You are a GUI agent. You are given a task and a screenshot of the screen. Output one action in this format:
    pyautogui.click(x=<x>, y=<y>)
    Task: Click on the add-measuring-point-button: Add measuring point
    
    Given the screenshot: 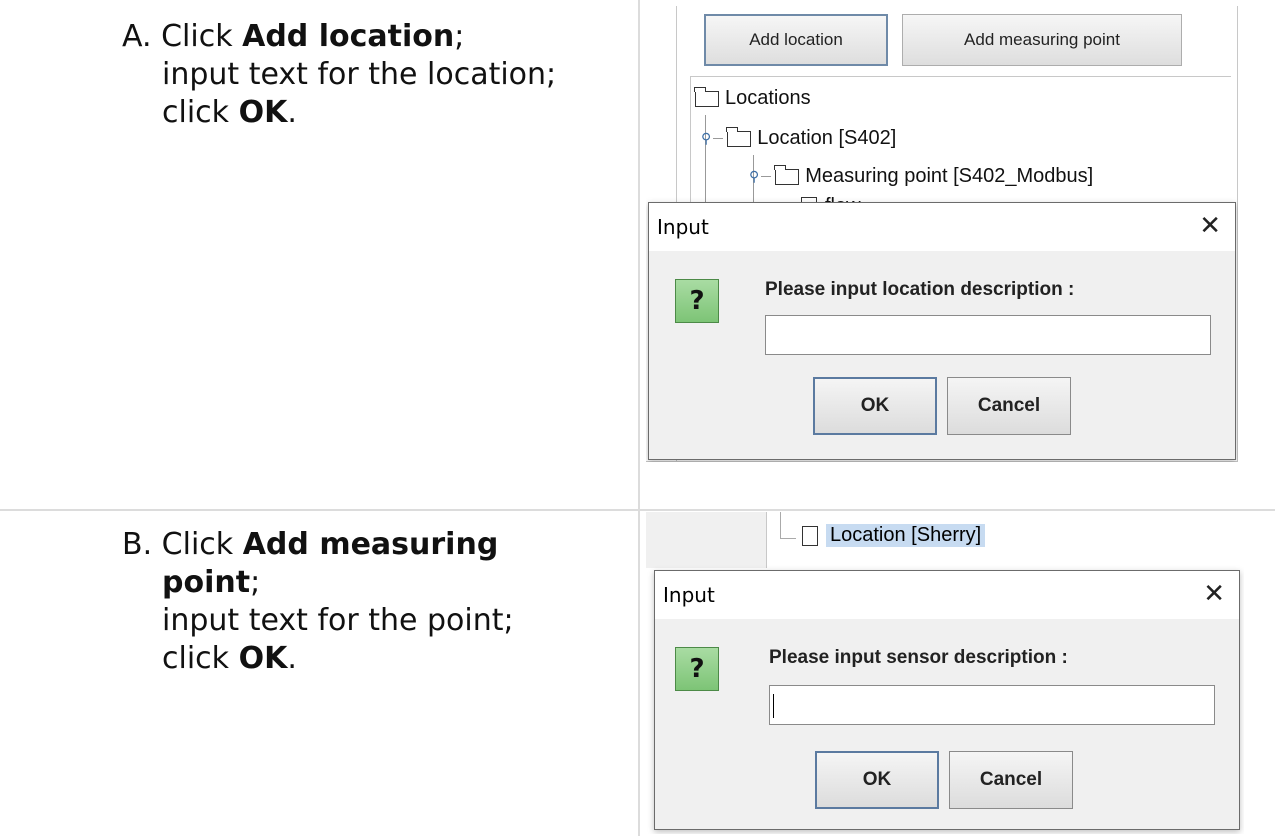 What is the action you would take?
    pyautogui.click(x=1042, y=40)
    